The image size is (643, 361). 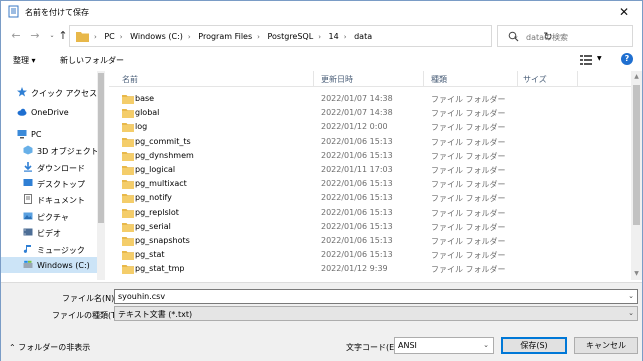 What do you see at coordinates (370, 213) in the screenshot?
I see `table-row: pg_replslot 2022/01/06 15:13 ファイル フォルダー` at bounding box center [370, 213].